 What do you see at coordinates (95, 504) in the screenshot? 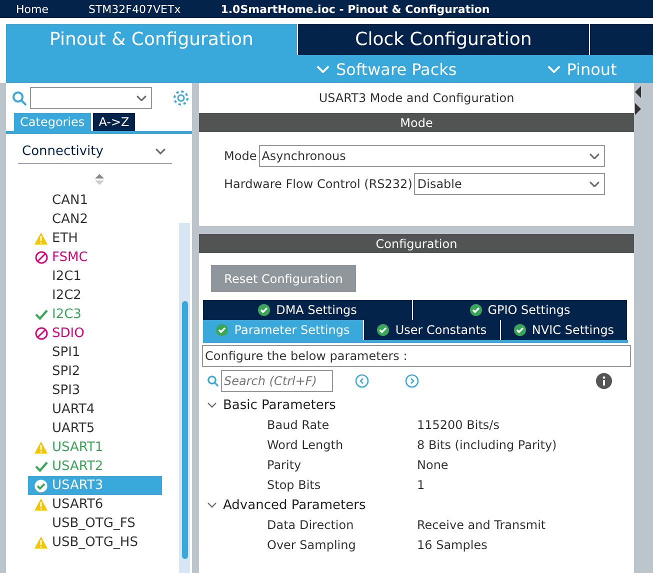
I see `peripheral-item: USART6` at bounding box center [95, 504].